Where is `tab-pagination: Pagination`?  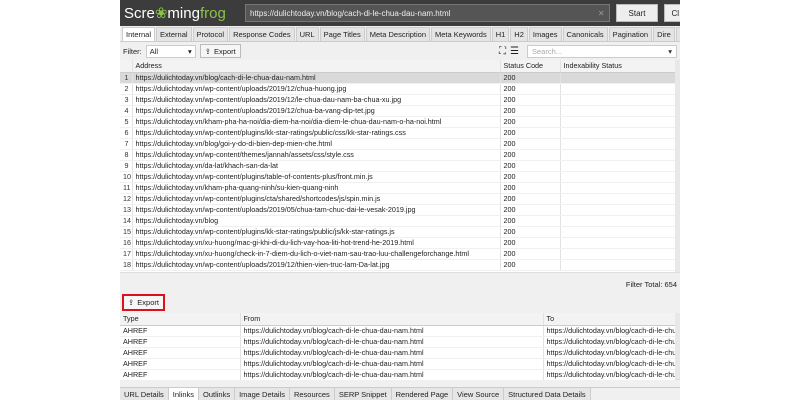
tab-pagination: Pagination is located at coordinates (630, 34).